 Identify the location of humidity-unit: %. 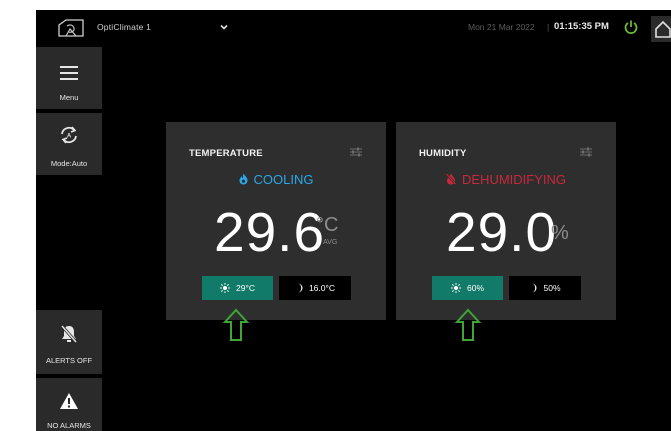
(560, 233).